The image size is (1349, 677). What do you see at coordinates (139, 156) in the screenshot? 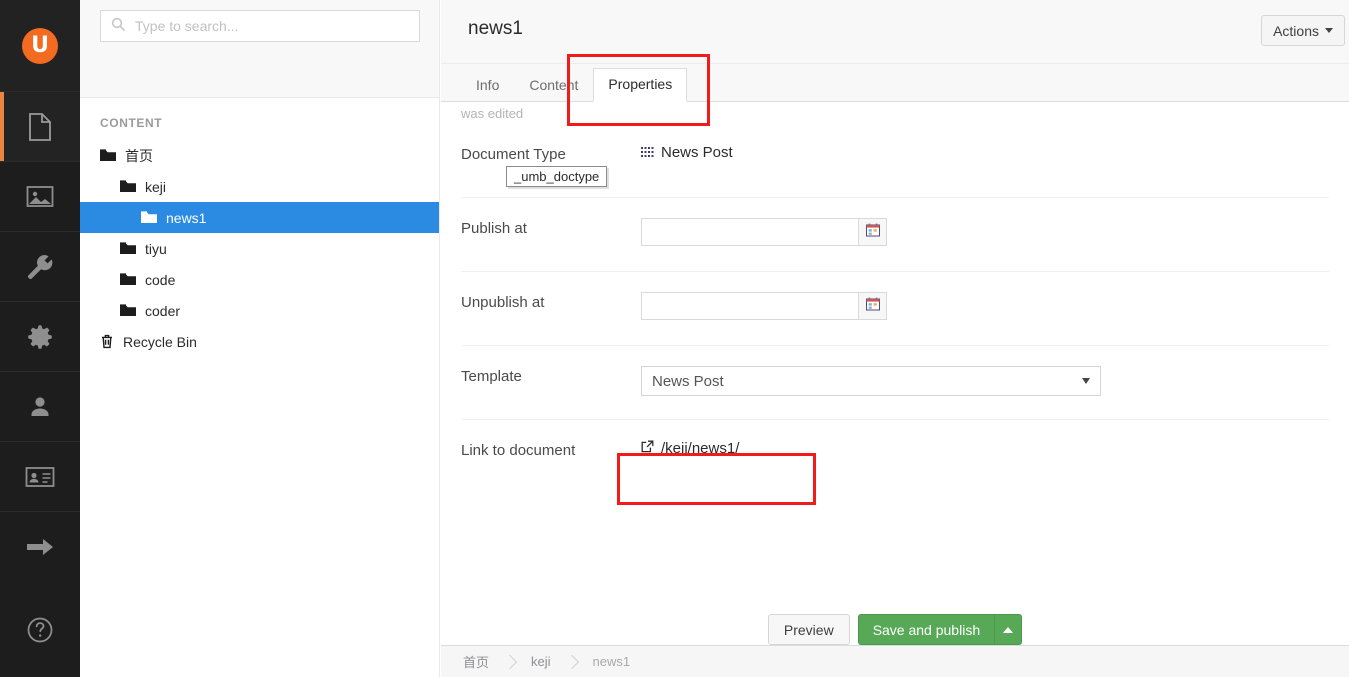
I see `tree-node-label: 首页` at bounding box center [139, 156].